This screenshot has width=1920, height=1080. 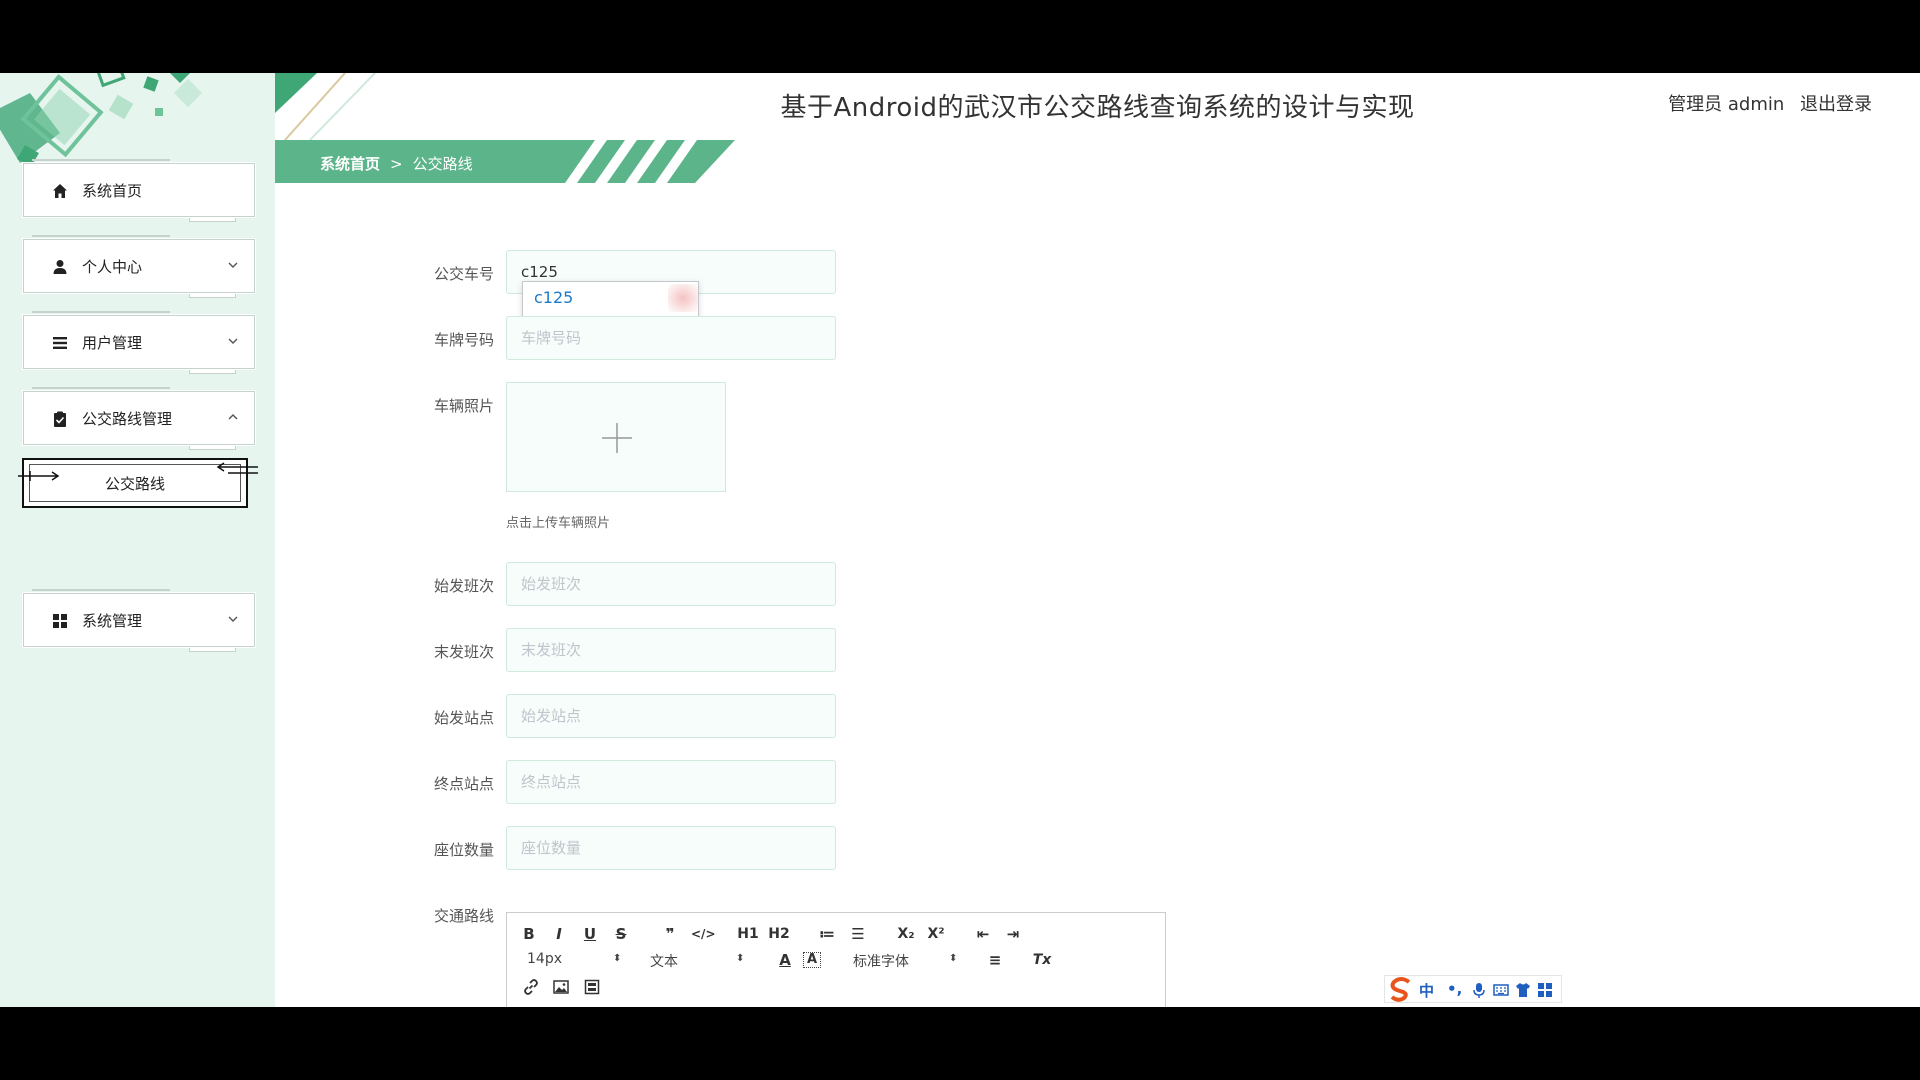 I want to click on font-family-select: 标准字体 ⬍, so click(x=908, y=961).